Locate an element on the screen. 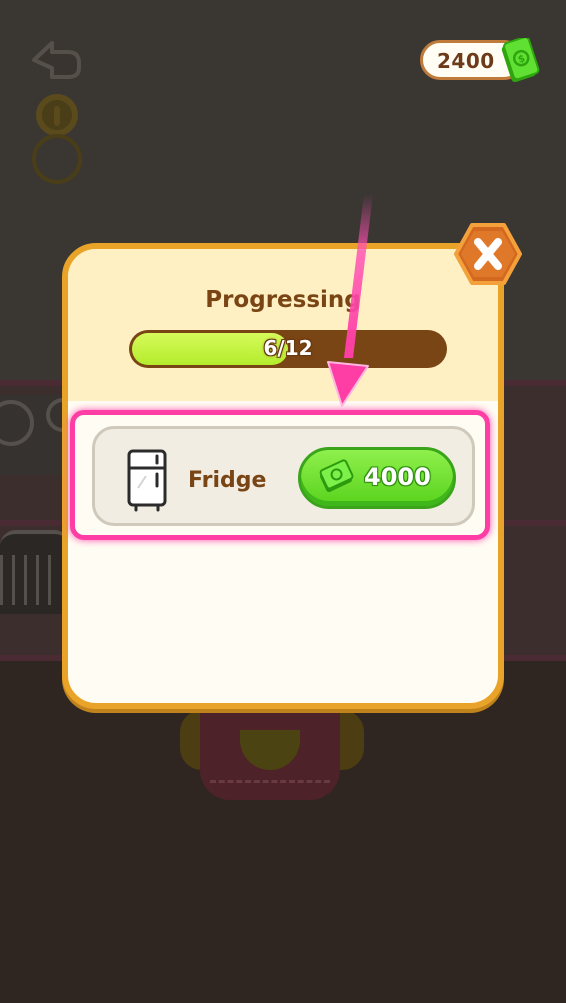  progress-label: 6/12 is located at coordinates (288, 348).